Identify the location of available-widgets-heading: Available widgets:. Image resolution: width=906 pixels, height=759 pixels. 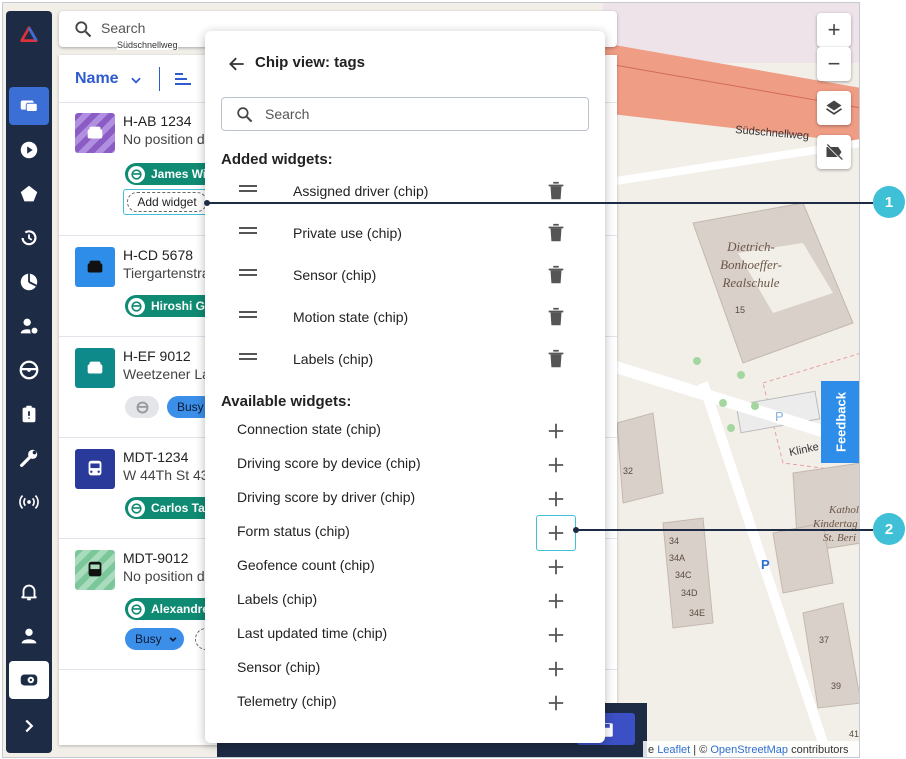
(286, 401).